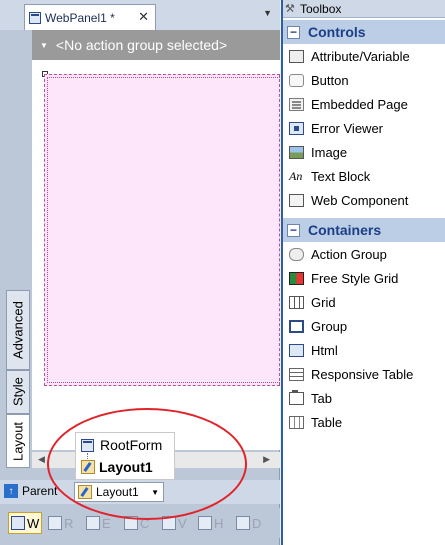 This screenshot has width=445, height=545. Describe the element at coordinates (18, 330) in the screenshot. I see `tab-advanced: Advanced` at that location.